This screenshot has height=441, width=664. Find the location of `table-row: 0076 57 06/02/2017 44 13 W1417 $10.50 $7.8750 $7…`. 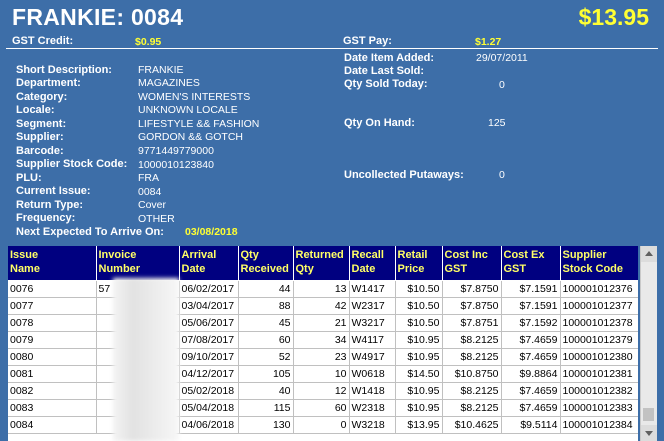

table-row: 0076 57 06/02/2017 44 13 W1417 $10.50 $7.8750 $7… is located at coordinates (323, 289).